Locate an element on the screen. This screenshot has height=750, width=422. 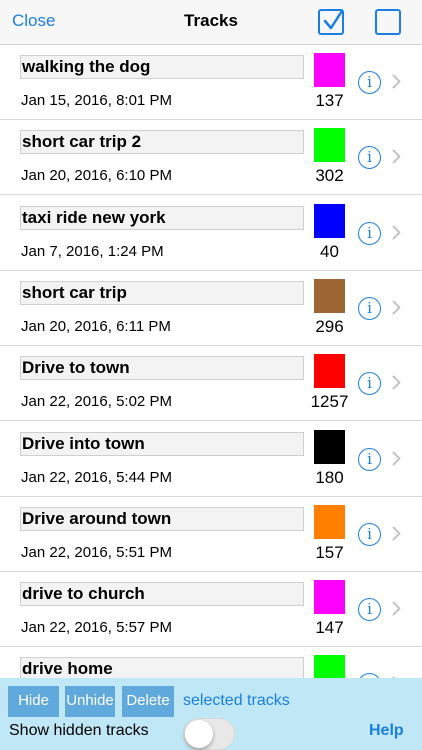
show-hidden-toggle is located at coordinates (209, 734).